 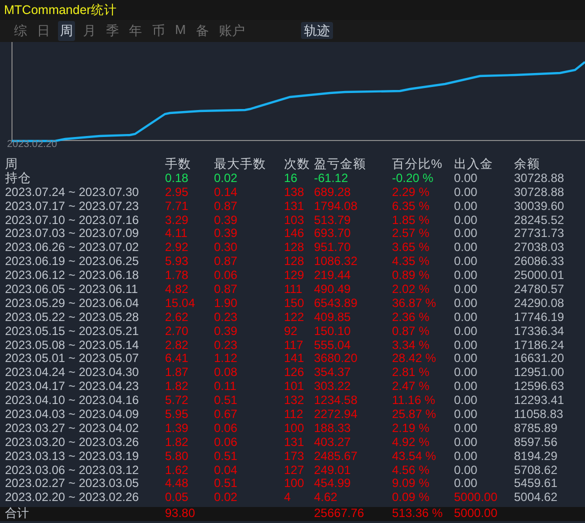 What do you see at coordinates (72, 262) in the screenshot?
I see `row-label: 2023.06.19 ~ 2023.06.25` at bounding box center [72, 262].